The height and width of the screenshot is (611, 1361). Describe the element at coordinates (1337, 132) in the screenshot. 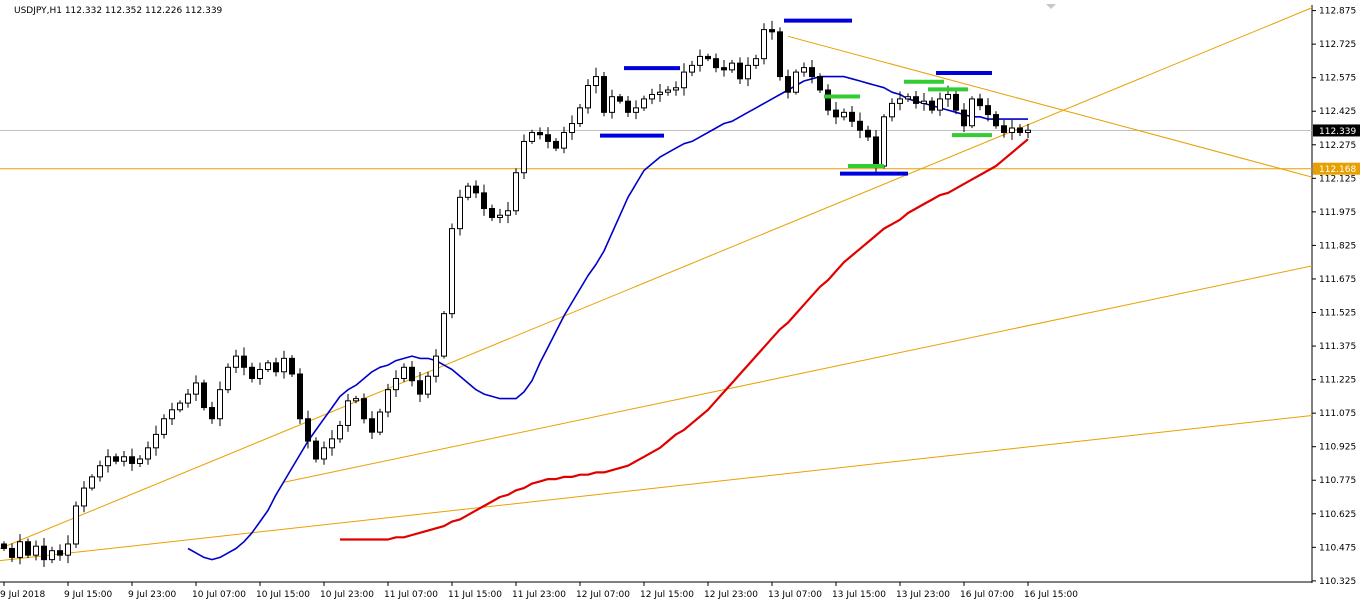

I see `current-price-label: 112.339` at that location.